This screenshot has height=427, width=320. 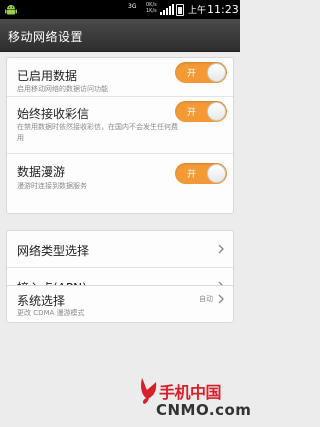 What do you see at coordinates (52, 186) in the screenshot?
I see `setting-subtitle: 漫游时连接到数据服务` at bounding box center [52, 186].